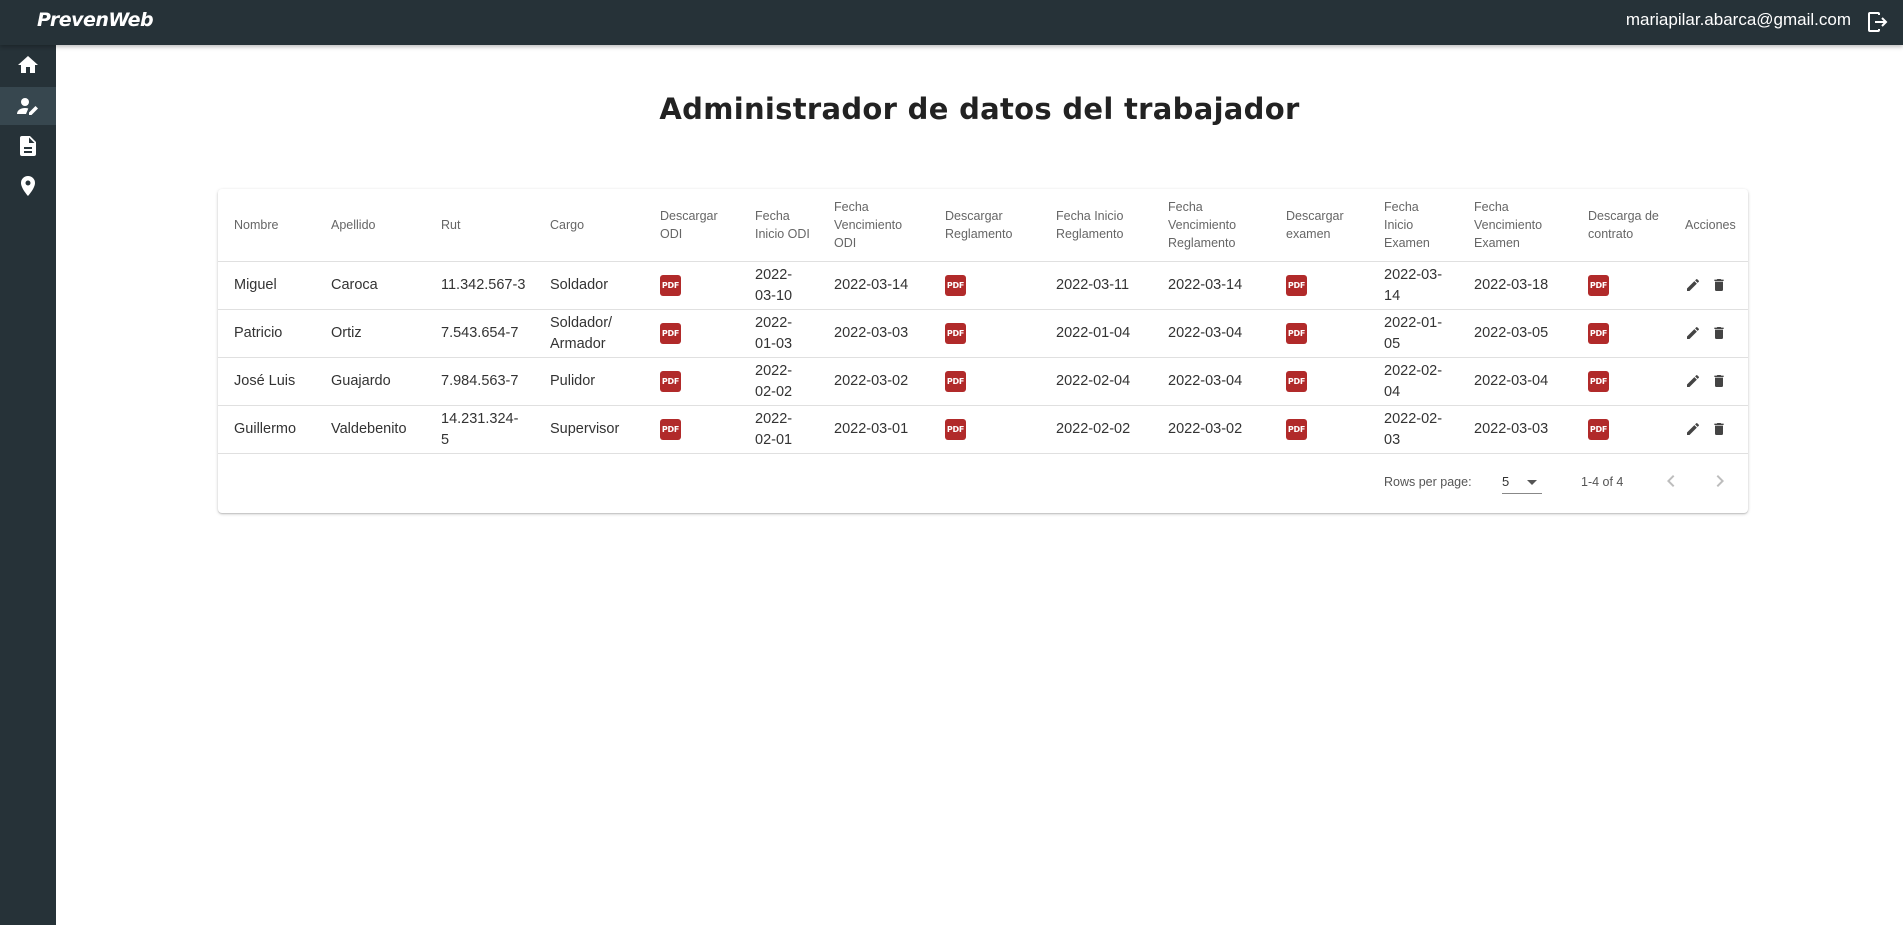 The width and height of the screenshot is (1903, 925). I want to click on pagination-range: 1-4 of 4, so click(1602, 482).